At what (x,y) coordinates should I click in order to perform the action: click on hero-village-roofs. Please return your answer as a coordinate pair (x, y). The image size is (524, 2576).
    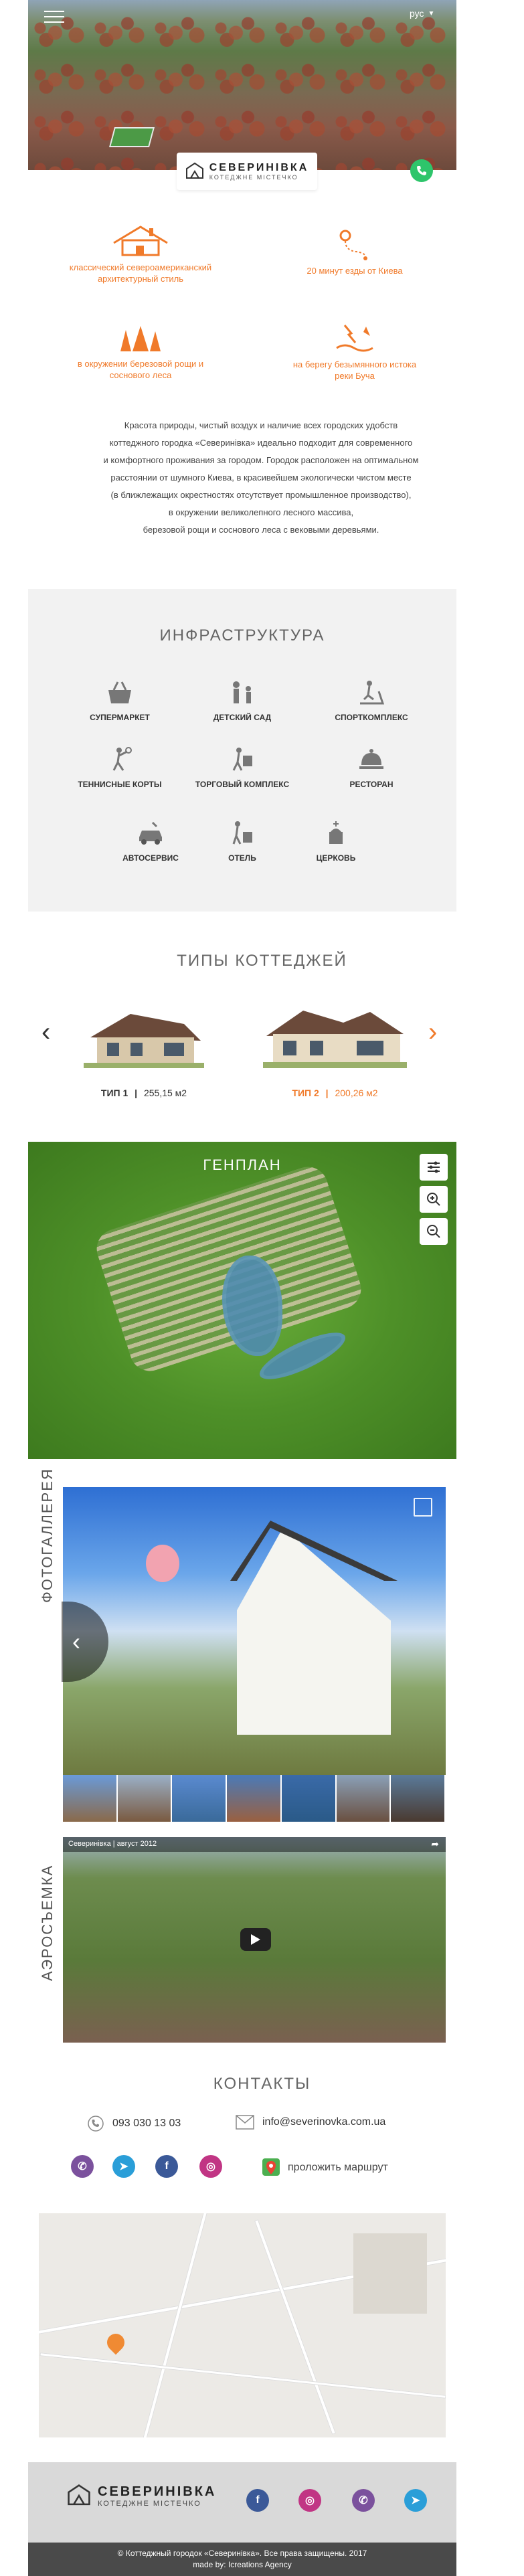
    Looking at the image, I should click on (242, 85).